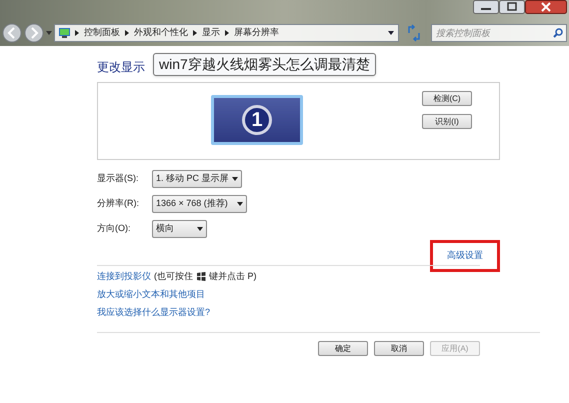  I want to click on identify-button: 识别(I), so click(447, 121).